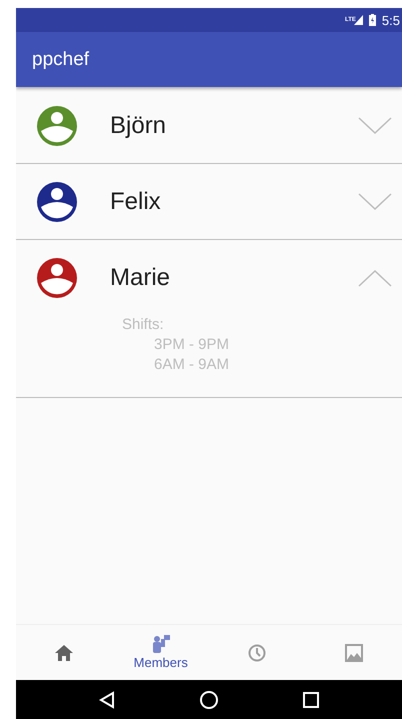 The height and width of the screenshot is (719, 402). I want to click on battery-icon, so click(372, 20).